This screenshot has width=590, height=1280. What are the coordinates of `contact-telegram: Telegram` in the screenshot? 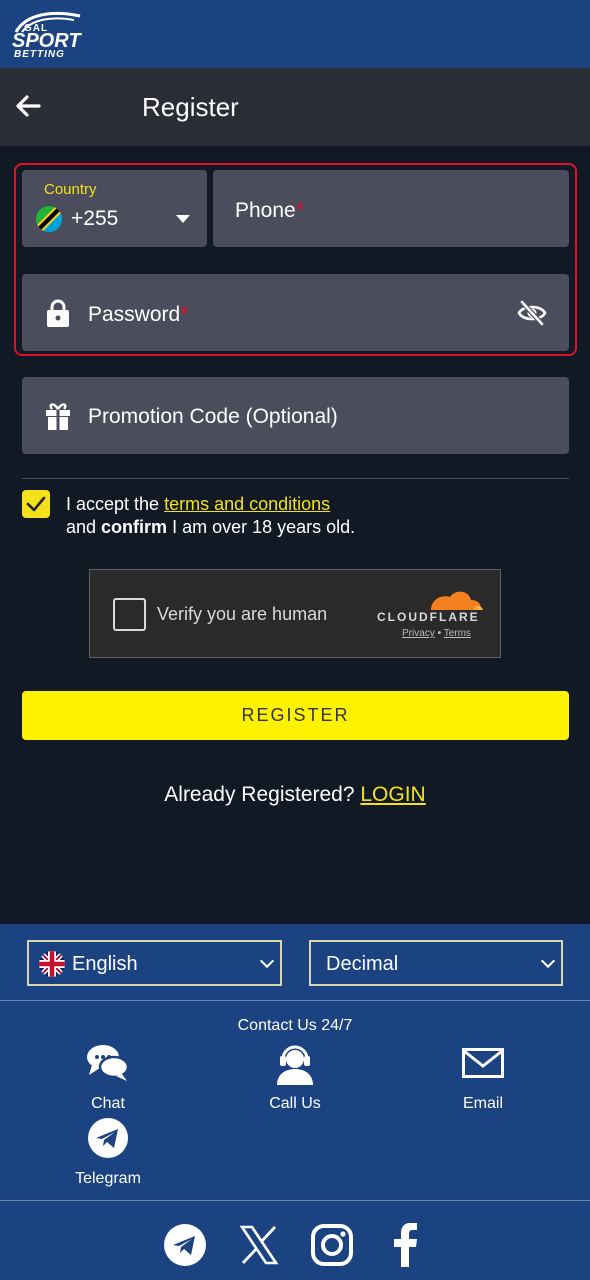 It's located at (108, 1151).